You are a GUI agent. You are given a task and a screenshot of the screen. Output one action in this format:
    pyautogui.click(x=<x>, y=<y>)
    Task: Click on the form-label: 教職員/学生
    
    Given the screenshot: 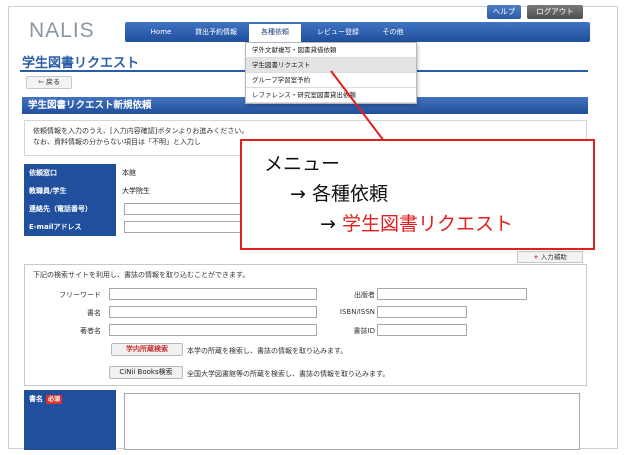 What is the action you would take?
    pyautogui.click(x=70, y=191)
    